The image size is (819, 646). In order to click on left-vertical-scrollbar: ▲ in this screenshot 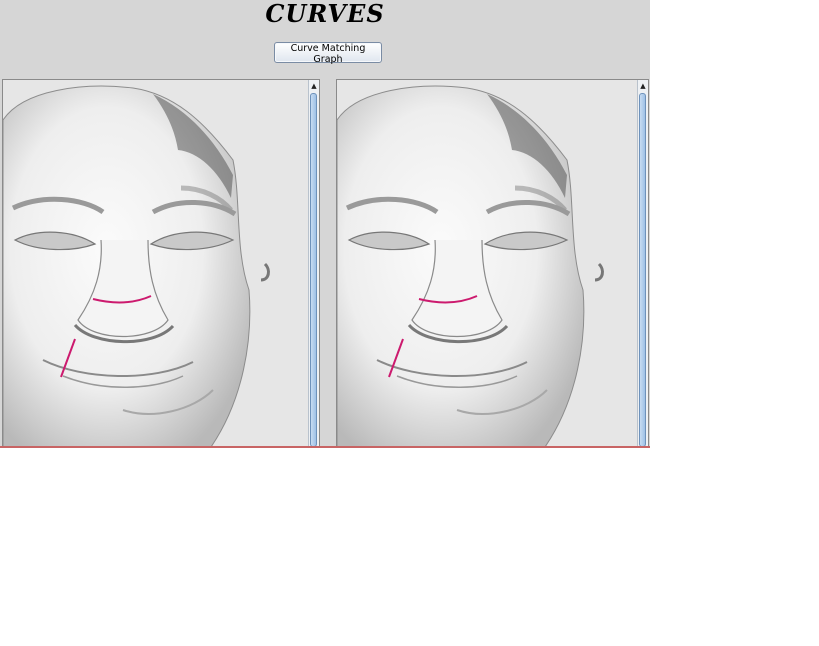, I will do `click(313, 263)`.